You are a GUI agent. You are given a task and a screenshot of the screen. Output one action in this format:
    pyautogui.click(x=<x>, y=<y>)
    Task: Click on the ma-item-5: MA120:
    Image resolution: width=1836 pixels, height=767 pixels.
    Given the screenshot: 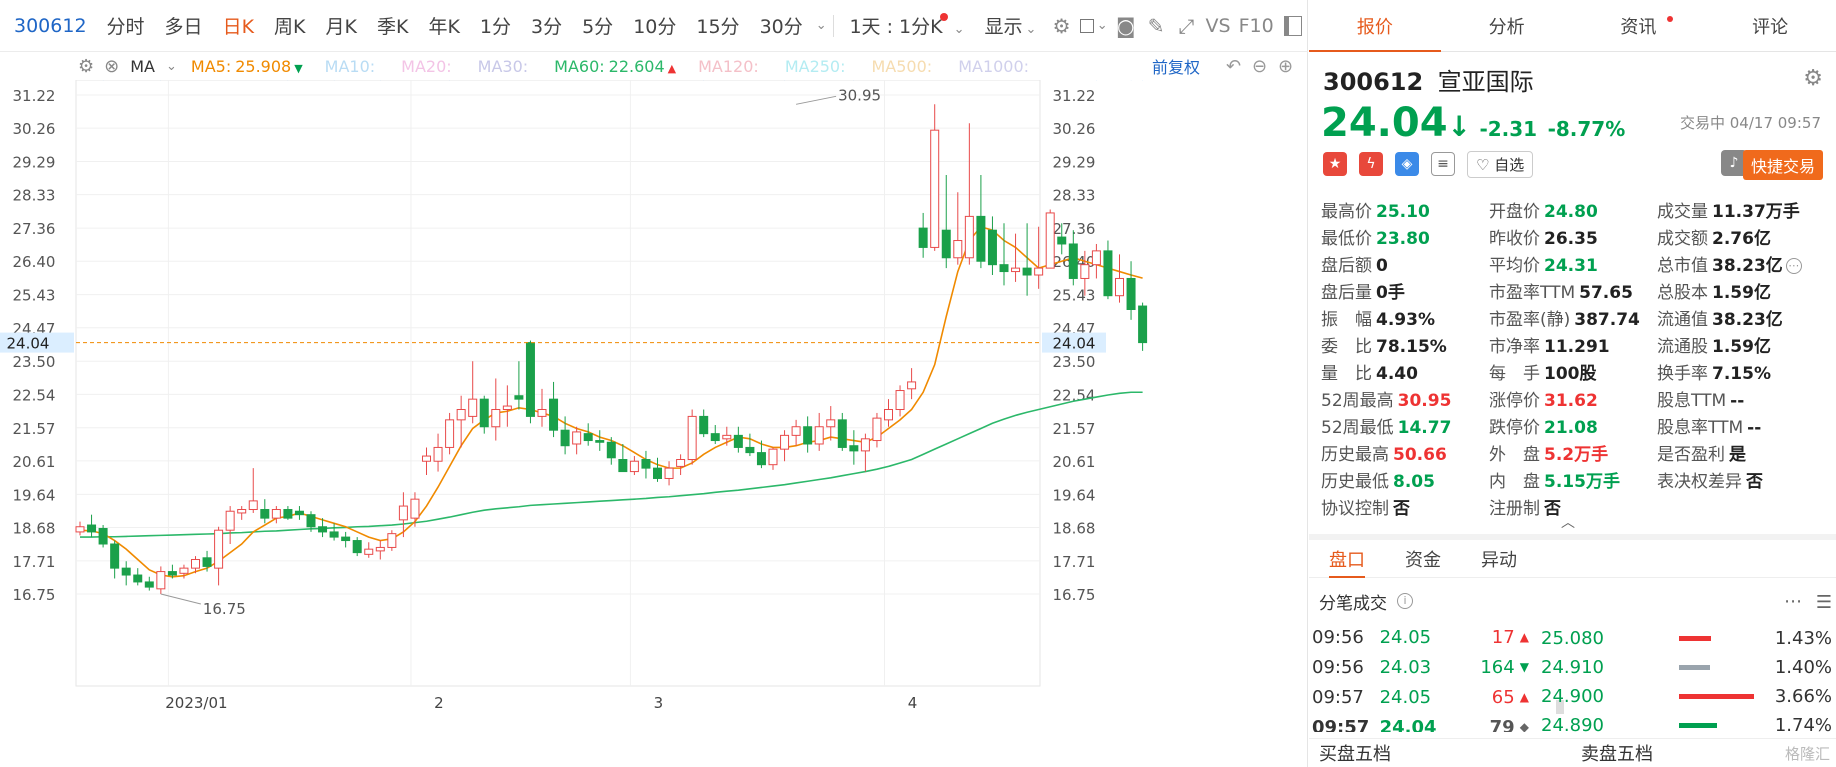 What is the action you would take?
    pyautogui.click(x=730, y=66)
    